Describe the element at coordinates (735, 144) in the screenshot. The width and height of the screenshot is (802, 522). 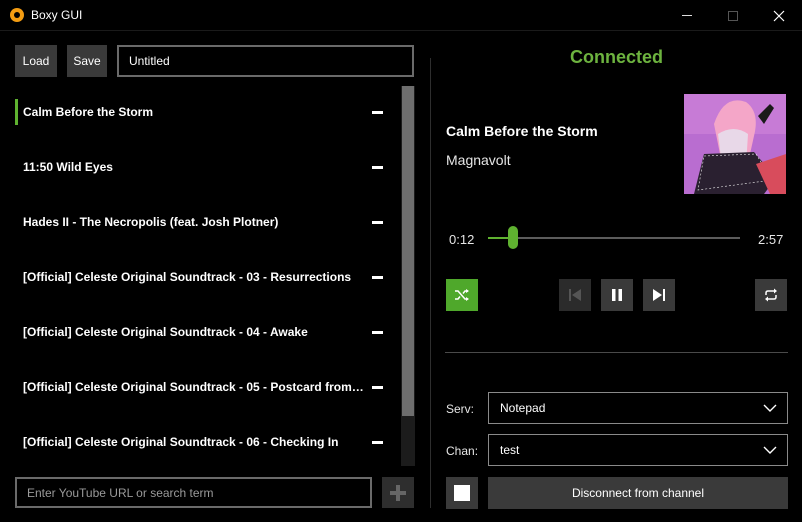
I see `album-cover` at that location.